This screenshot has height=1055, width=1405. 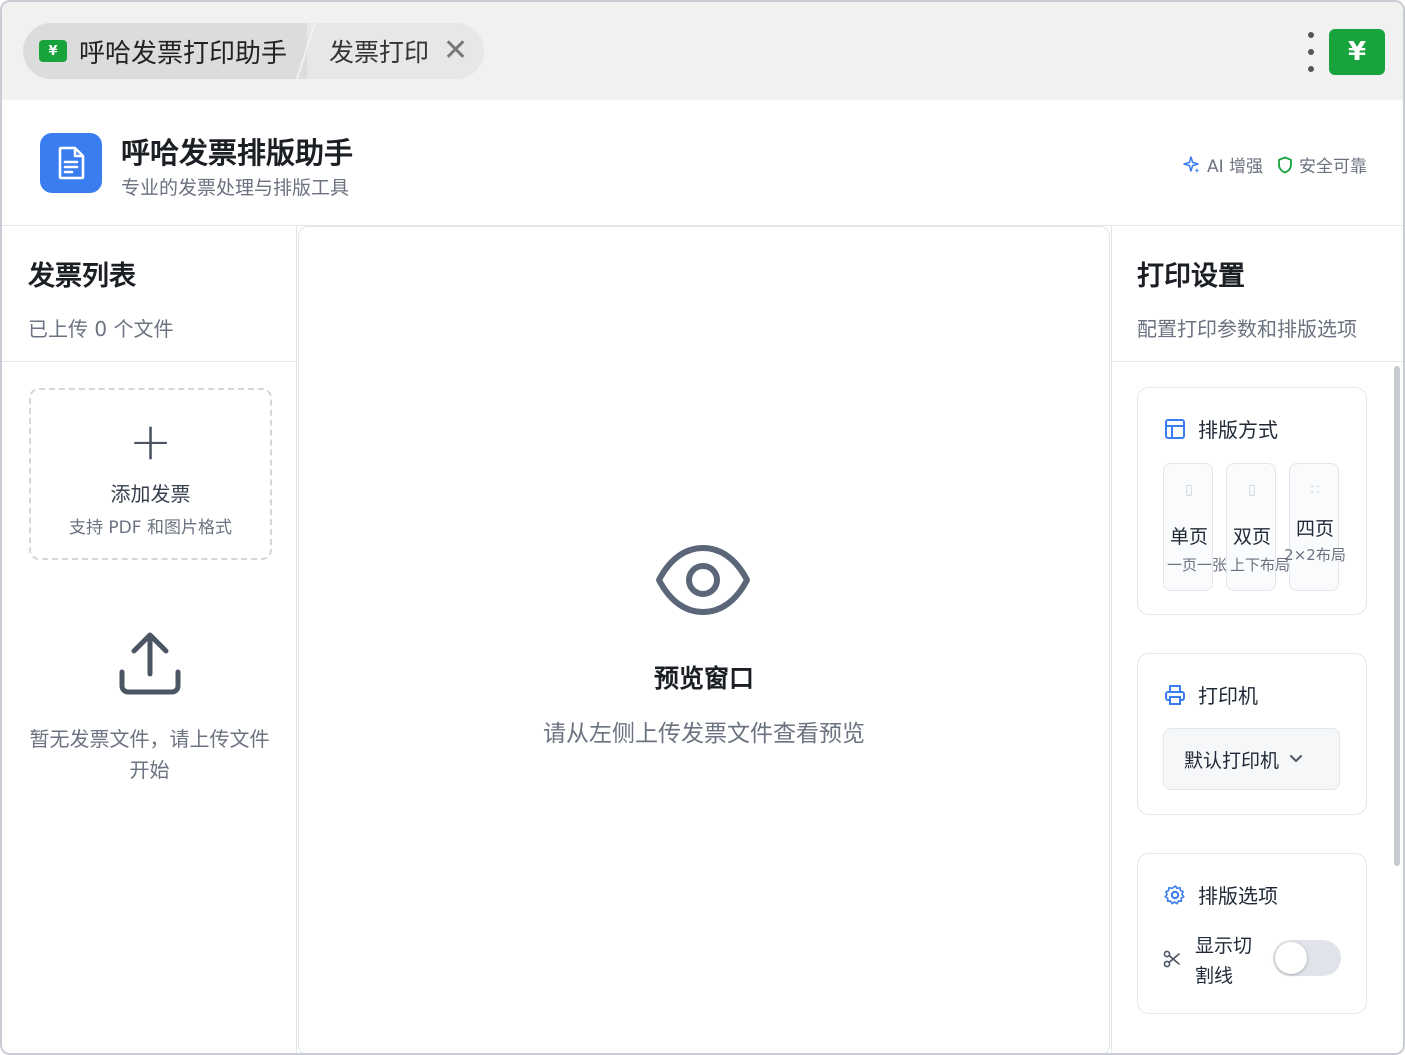 What do you see at coordinates (149, 754) in the screenshot?
I see `empty-state-text: 暂无发票文件，请上传文件开始` at bounding box center [149, 754].